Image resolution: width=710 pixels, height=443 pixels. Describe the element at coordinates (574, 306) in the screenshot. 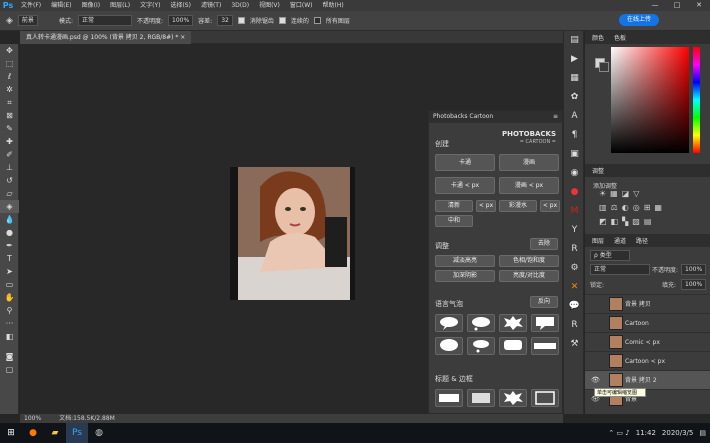

I see `speech-plugin-icon: 💬` at that location.